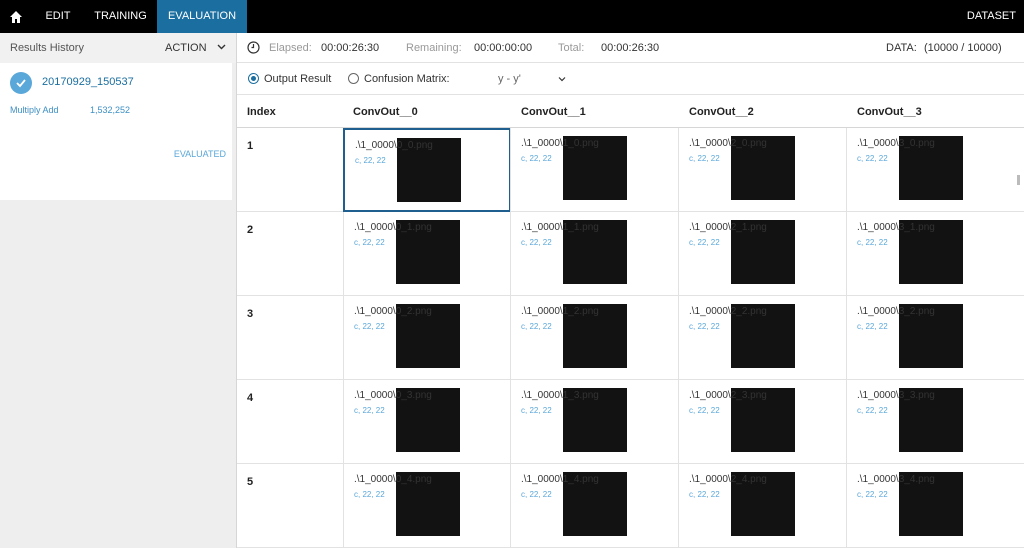  What do you see at coordinates (594, 506) in the screenshot?
I see `output-cell: .\1_0000\1_4.png c, 22, 22` at bounding box center [594, 506].